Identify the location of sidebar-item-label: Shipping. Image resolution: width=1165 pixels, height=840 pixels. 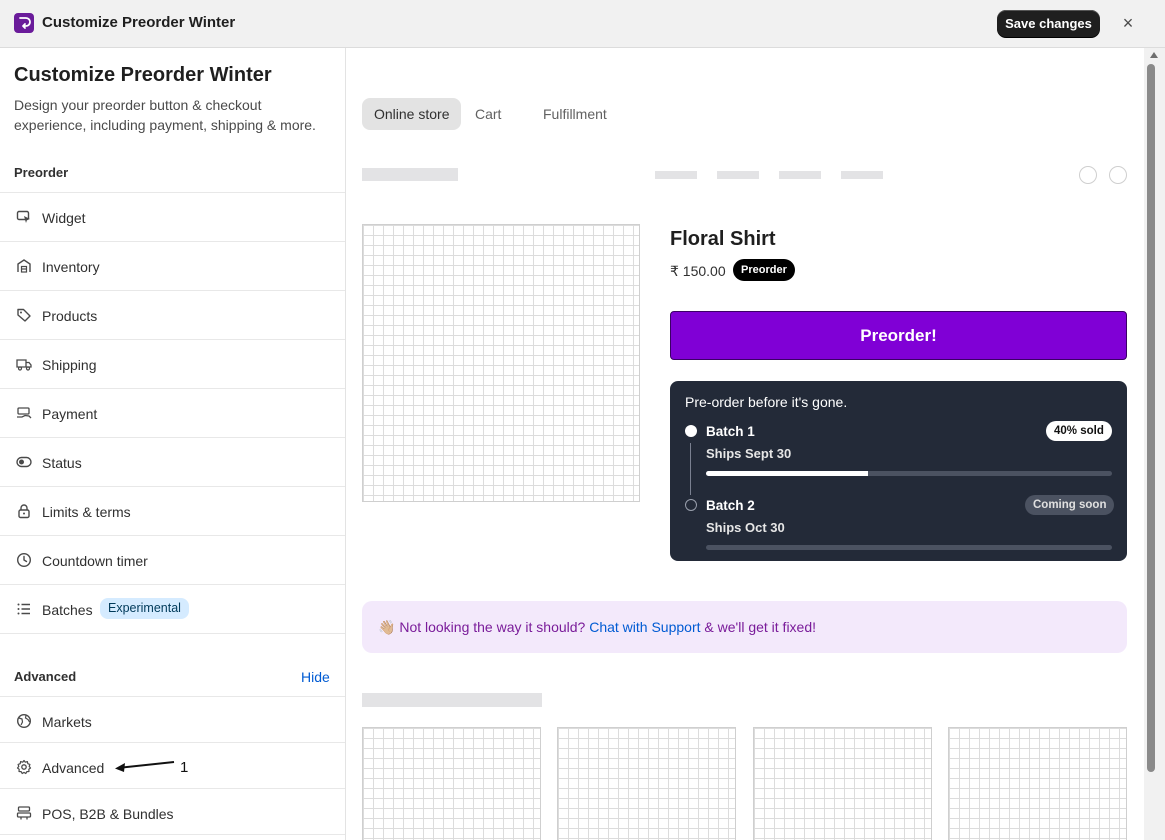
(69, 365).